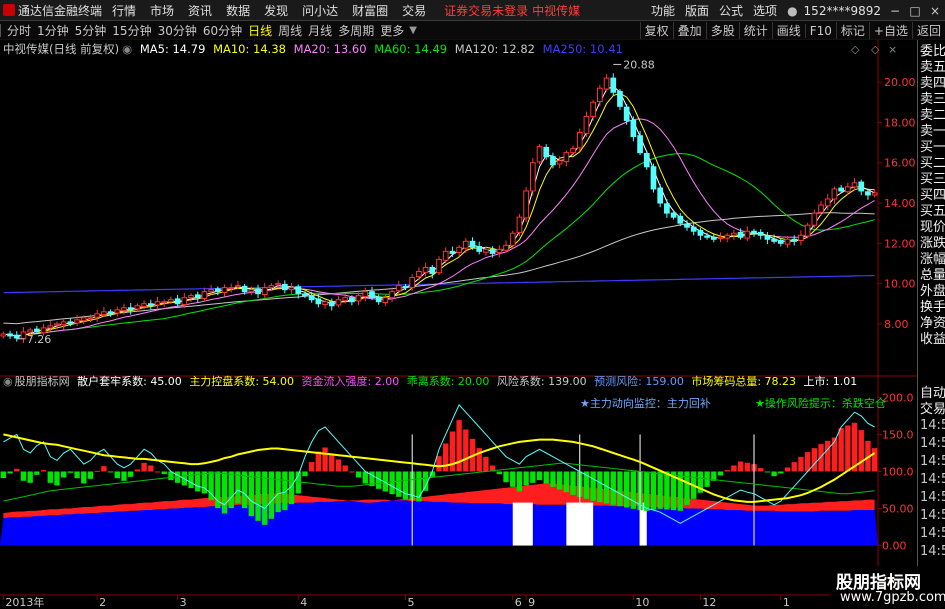 The height and width of the screenshot is (609, 945). What do you see at coordinates (786, 602) in the screenshot?
I see `time-tick-label: 1` at bounding box center [786, 602].